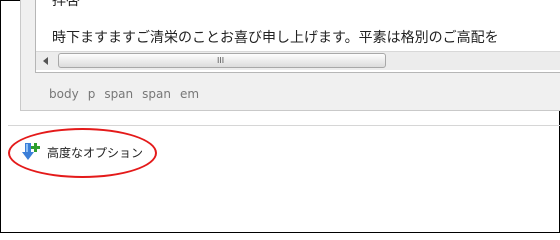 The image size is (560, 240). I want to click on element-path-bar: body p span span em, so click(128, 94).